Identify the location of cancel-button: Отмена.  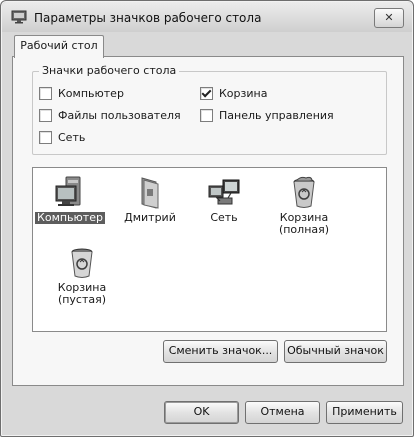
(282, 412).